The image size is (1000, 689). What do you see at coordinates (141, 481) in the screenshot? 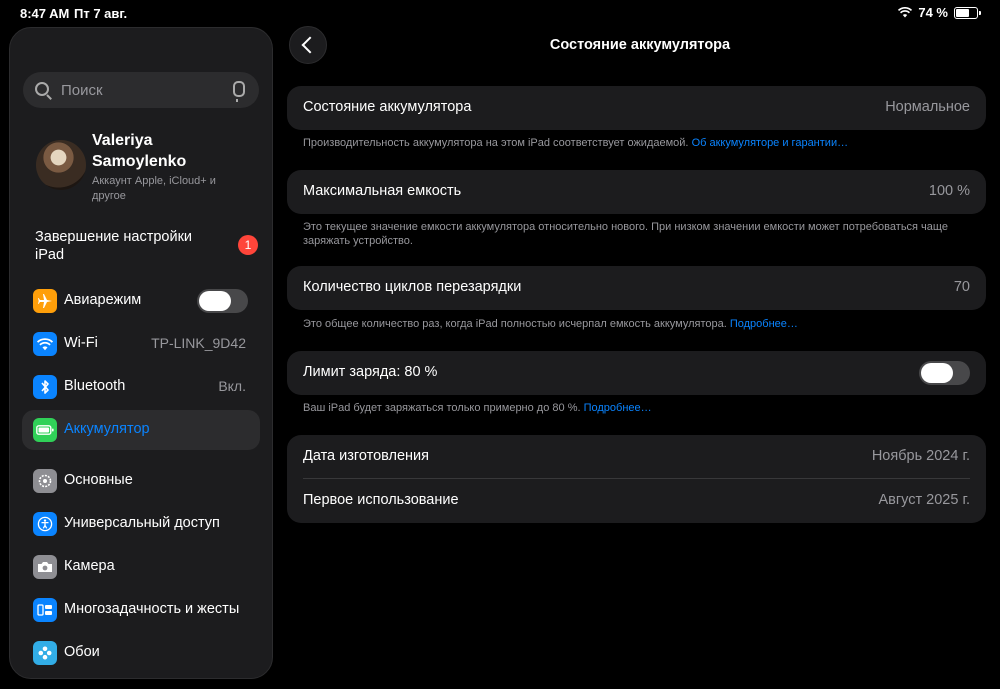
I see `sidebar-item-general: Основные` at bounding box center [141, 481].